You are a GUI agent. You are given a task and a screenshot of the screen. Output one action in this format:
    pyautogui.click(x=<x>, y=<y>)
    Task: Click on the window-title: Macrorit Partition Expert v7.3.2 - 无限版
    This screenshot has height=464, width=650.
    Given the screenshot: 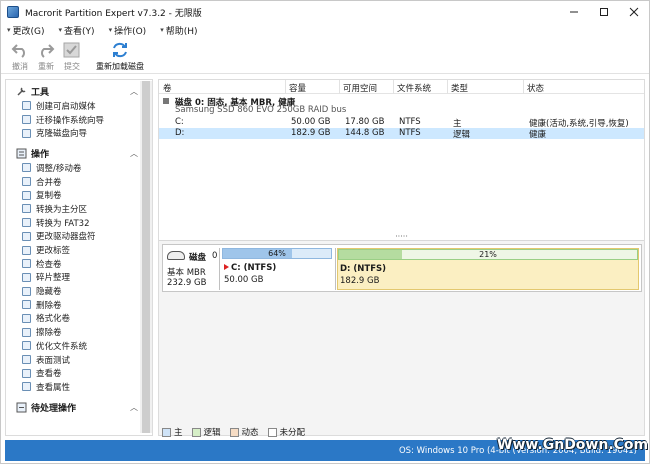 What is the action you would take?
    pyautogui.click(x=113, y=13)
    